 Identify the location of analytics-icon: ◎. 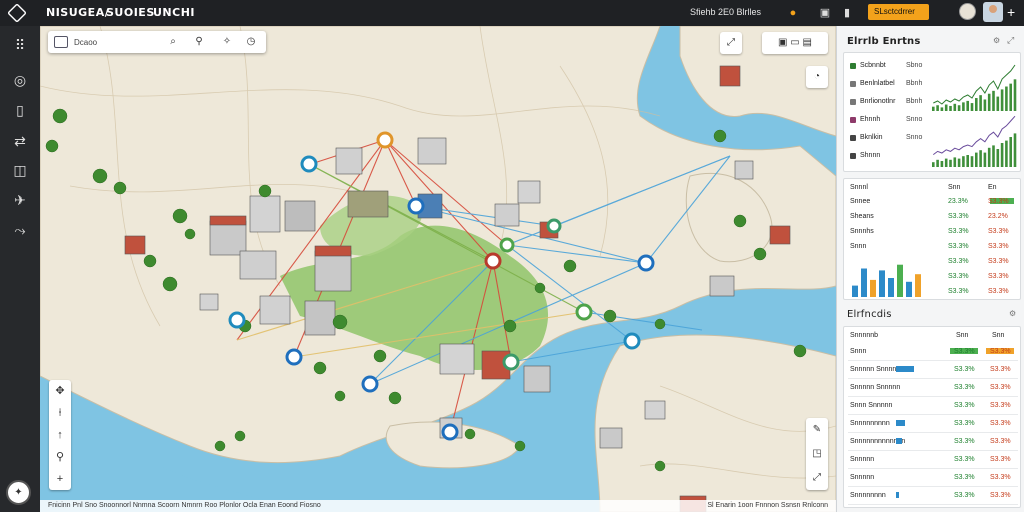
(20, 80).